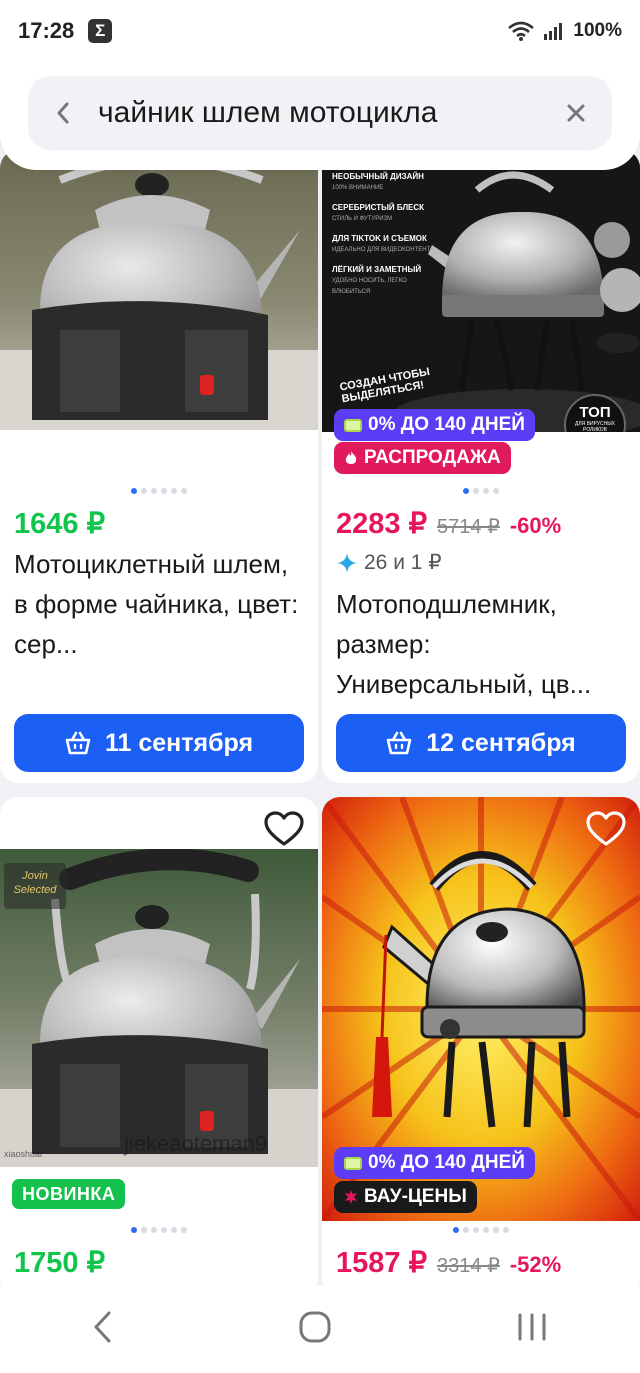 This screenshot has width=640, height=1373. What do you see at coordinates (553, 31) in the screenshot?
I see `signal-icon` at bounding box center [553, 31].